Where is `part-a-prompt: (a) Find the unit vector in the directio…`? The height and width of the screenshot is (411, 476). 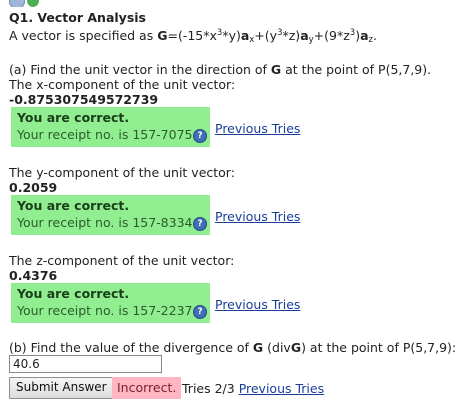
part-a-prompt: (a) Find the unit vector in the directio… is located at coordinates (220, 69).